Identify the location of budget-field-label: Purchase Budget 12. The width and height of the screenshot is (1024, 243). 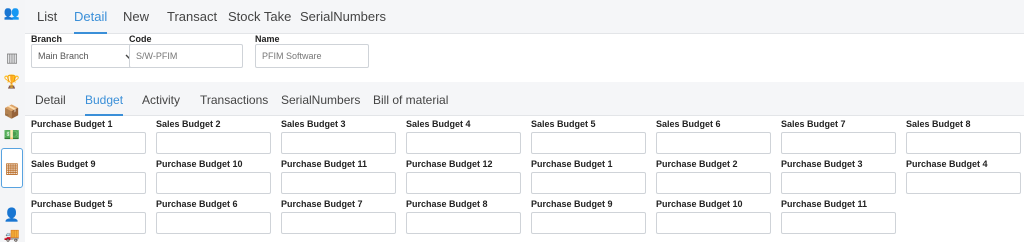
(449, 164).